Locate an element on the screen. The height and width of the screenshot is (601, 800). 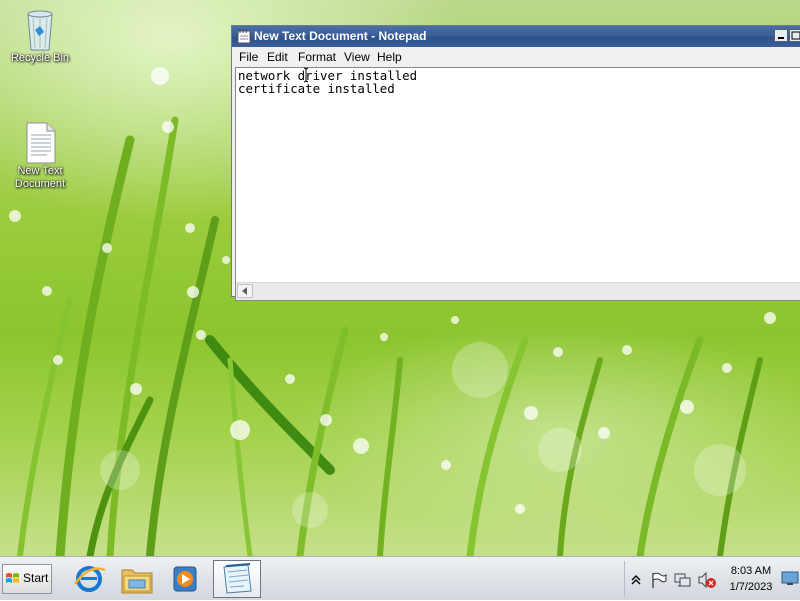
desktop-icon-new-text-document: New Text Document is located at coordinates (40, 156).